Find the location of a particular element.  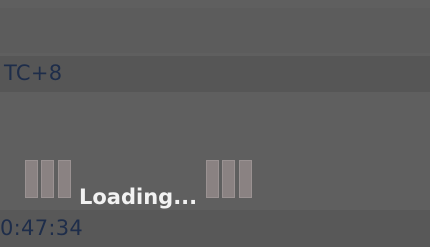

loading-spinner-right-icon is located at coordinates (231, 180).